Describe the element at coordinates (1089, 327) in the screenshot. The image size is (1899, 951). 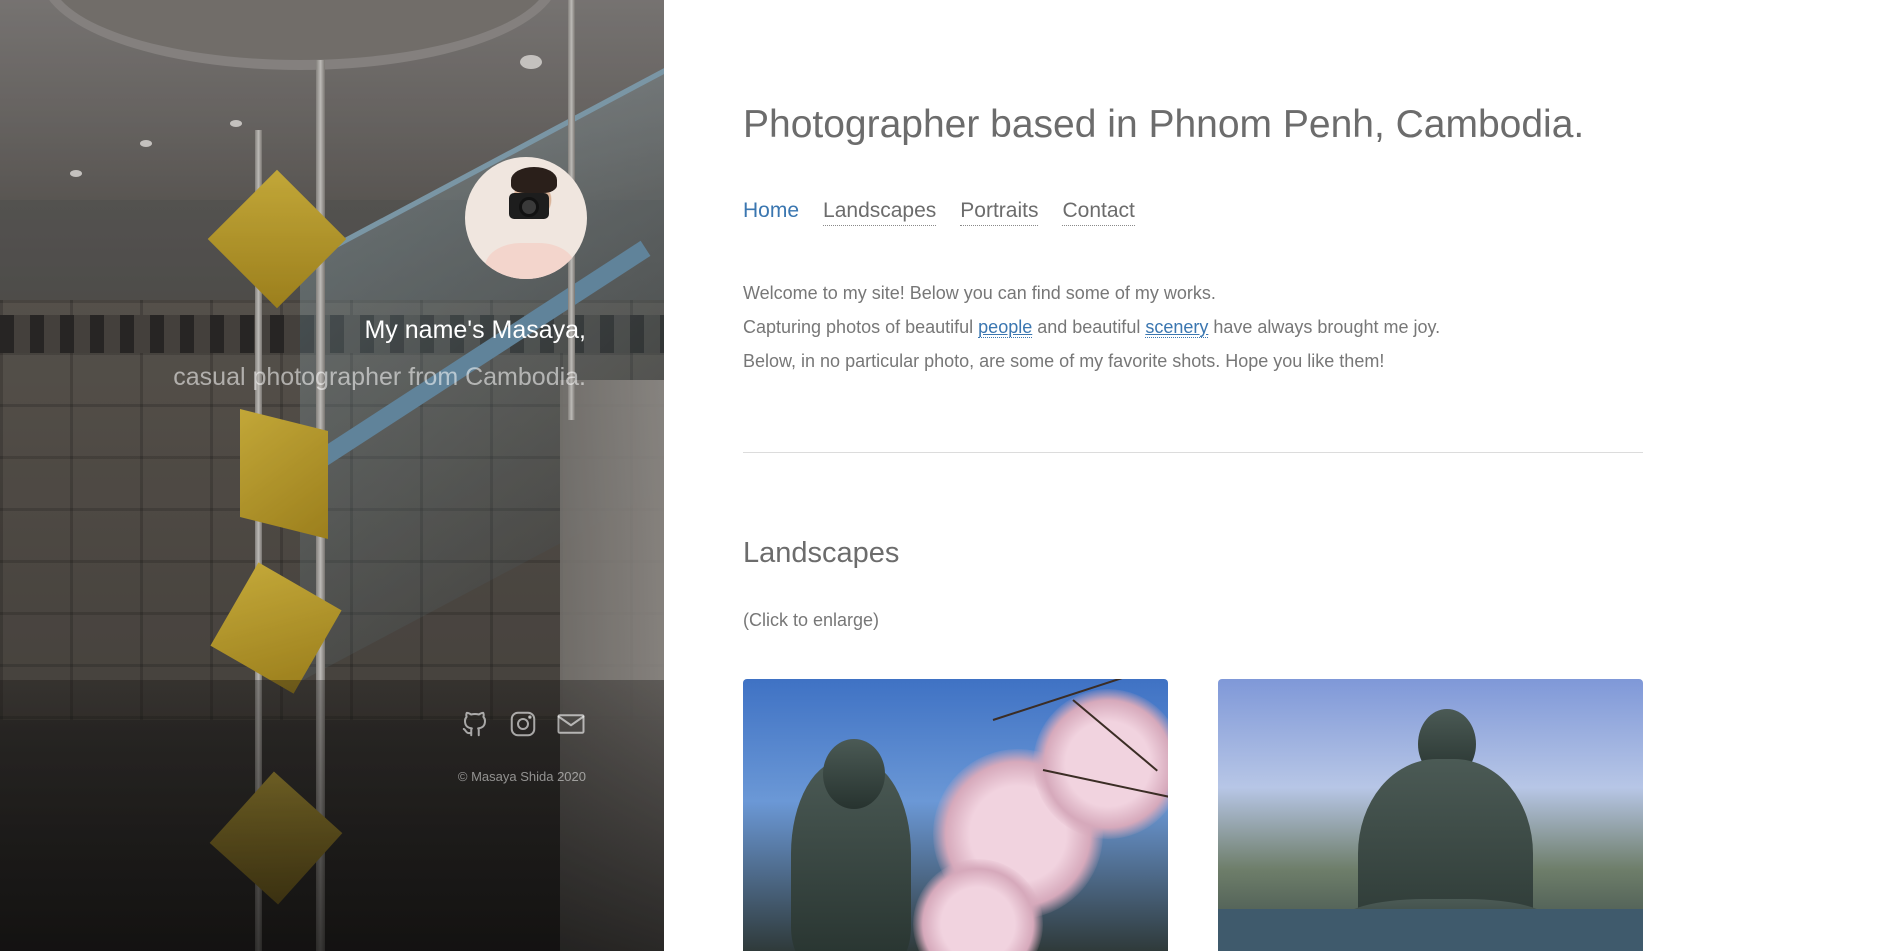
I see `intro-text-segment: and beautiful` at that location.